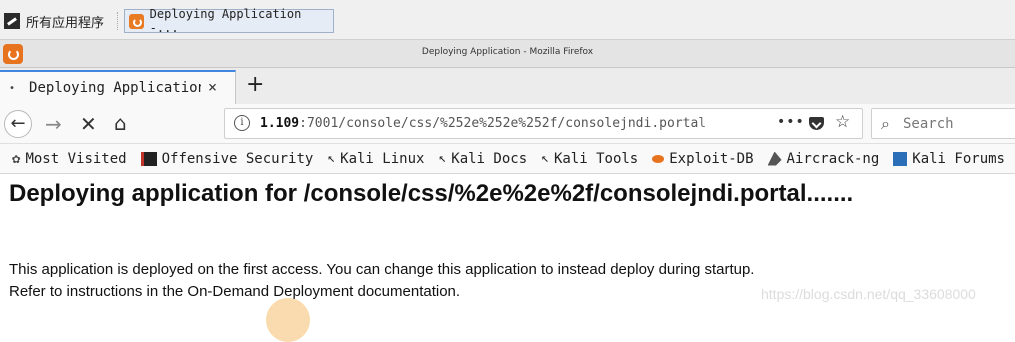  I want to click on search-placeholder: Search, so click(928, 124).